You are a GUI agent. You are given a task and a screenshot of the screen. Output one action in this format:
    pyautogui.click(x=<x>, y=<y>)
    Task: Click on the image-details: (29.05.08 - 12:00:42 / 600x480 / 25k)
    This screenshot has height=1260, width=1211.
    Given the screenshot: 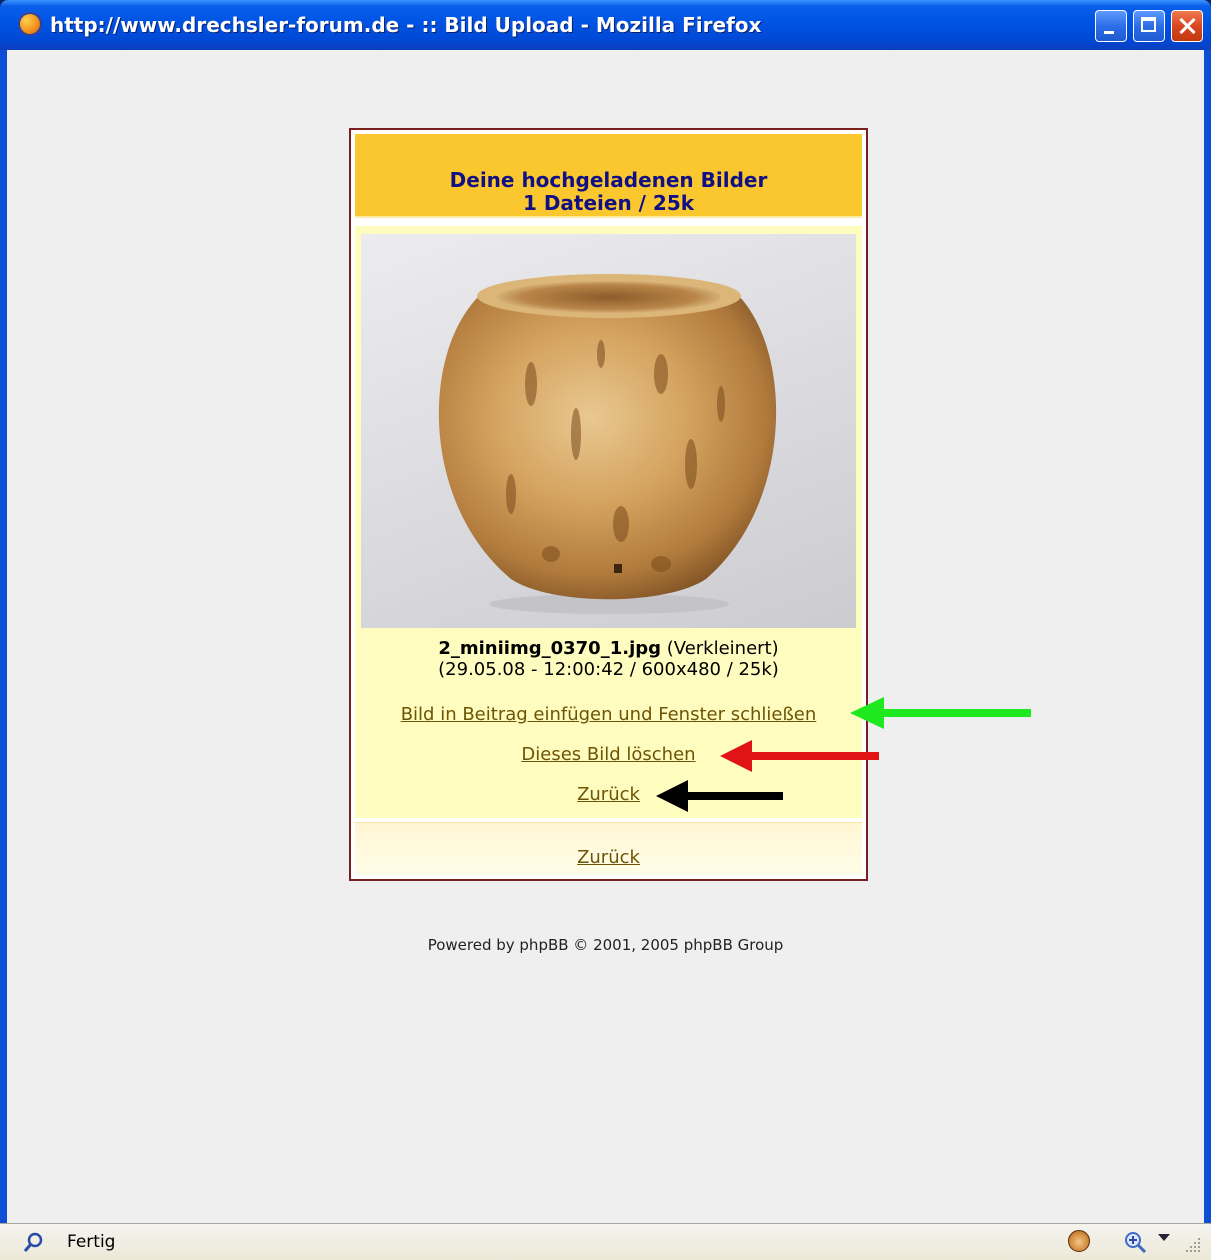 What is the action you would take?
    pyautogui.click(x=608, y=669)
    